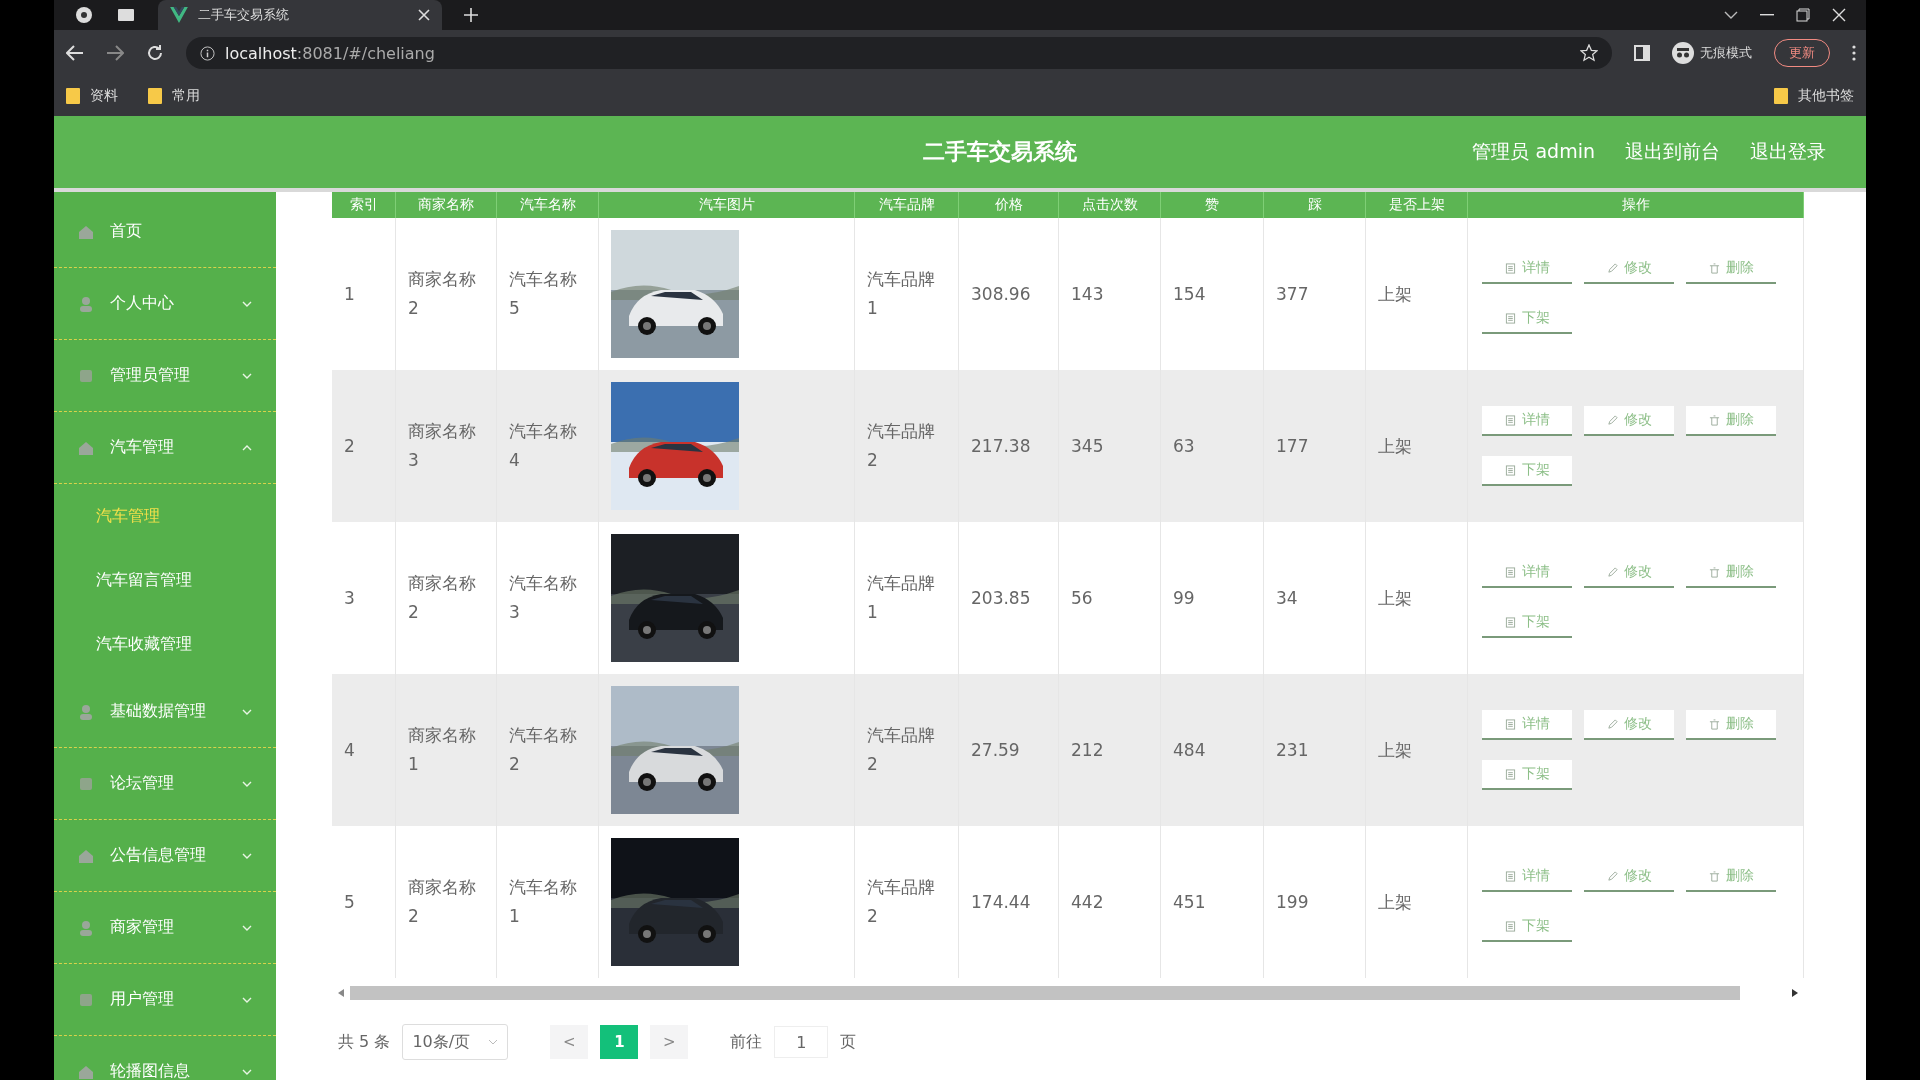  I want to click on scroll-left-icon, so click(341, 993).